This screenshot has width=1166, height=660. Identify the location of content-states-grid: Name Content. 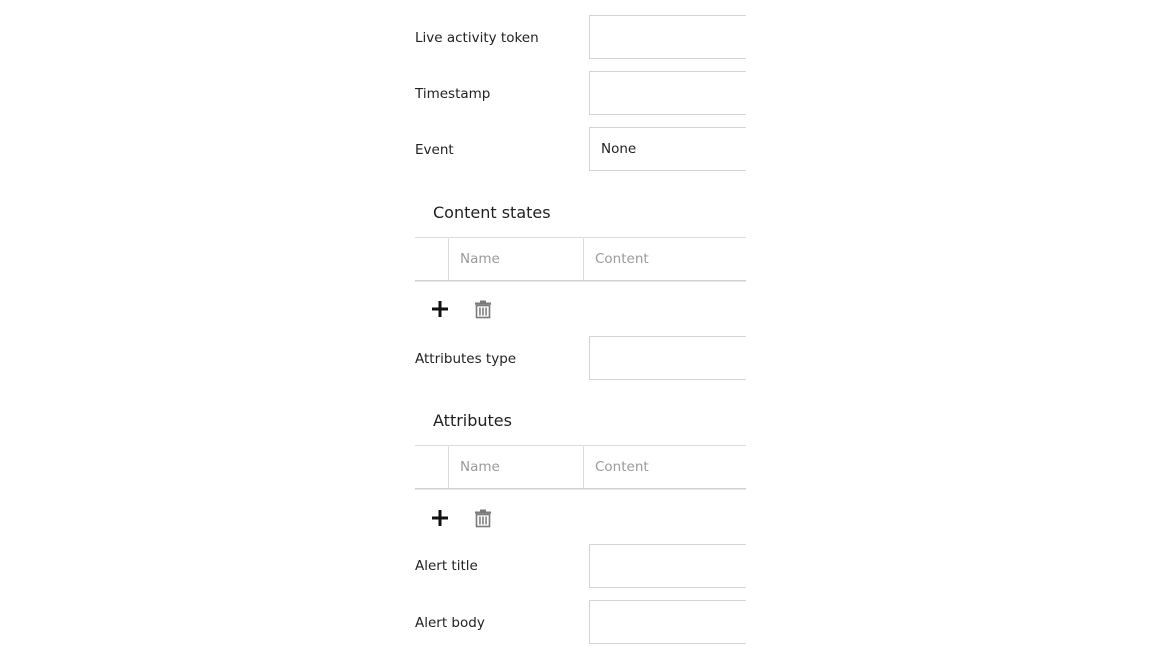
(580, 259).